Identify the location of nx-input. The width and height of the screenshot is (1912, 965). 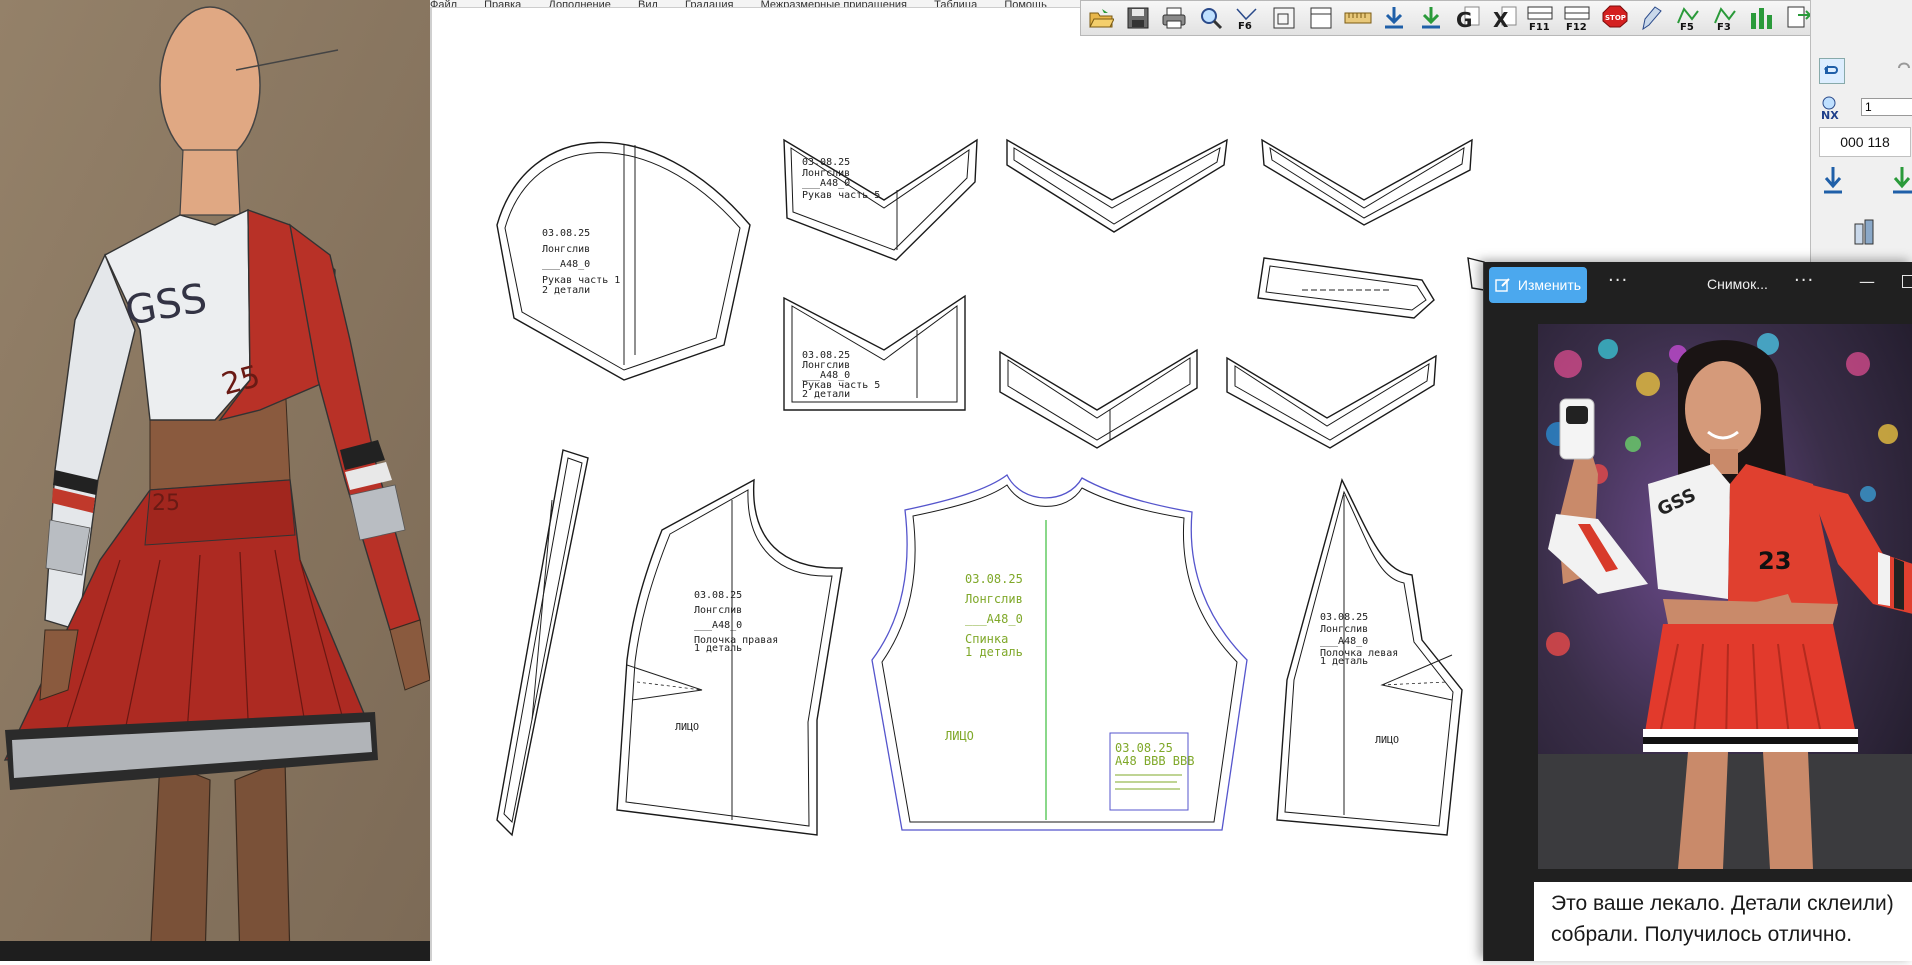
(1886, 107).